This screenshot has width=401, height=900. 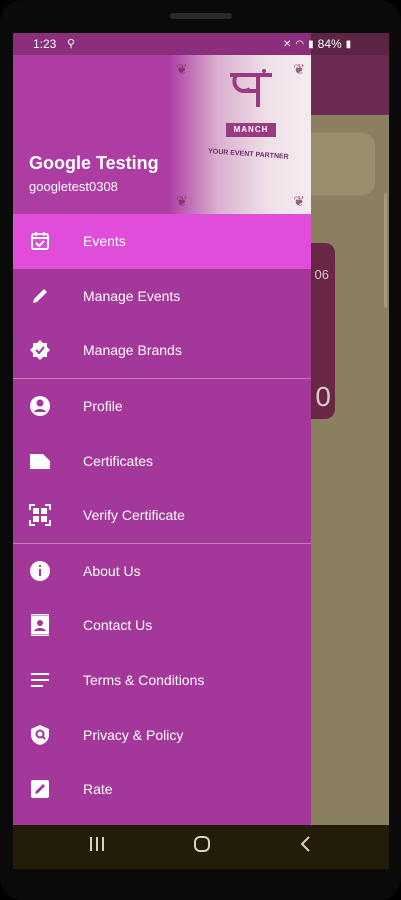 What do you see at coordinates (132, 350) in the screenshot?
I see `menu-item-label: Manage Brands` at bounding box center [132, 350].